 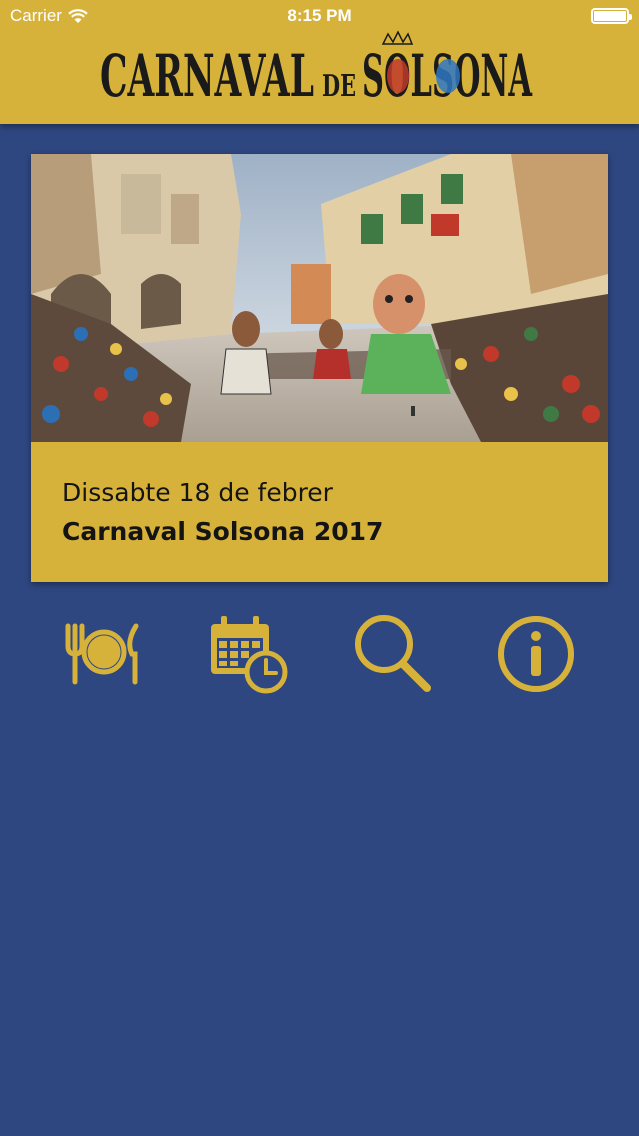 I want to click on logo-word-de: DE, so click(x=339, y=86).